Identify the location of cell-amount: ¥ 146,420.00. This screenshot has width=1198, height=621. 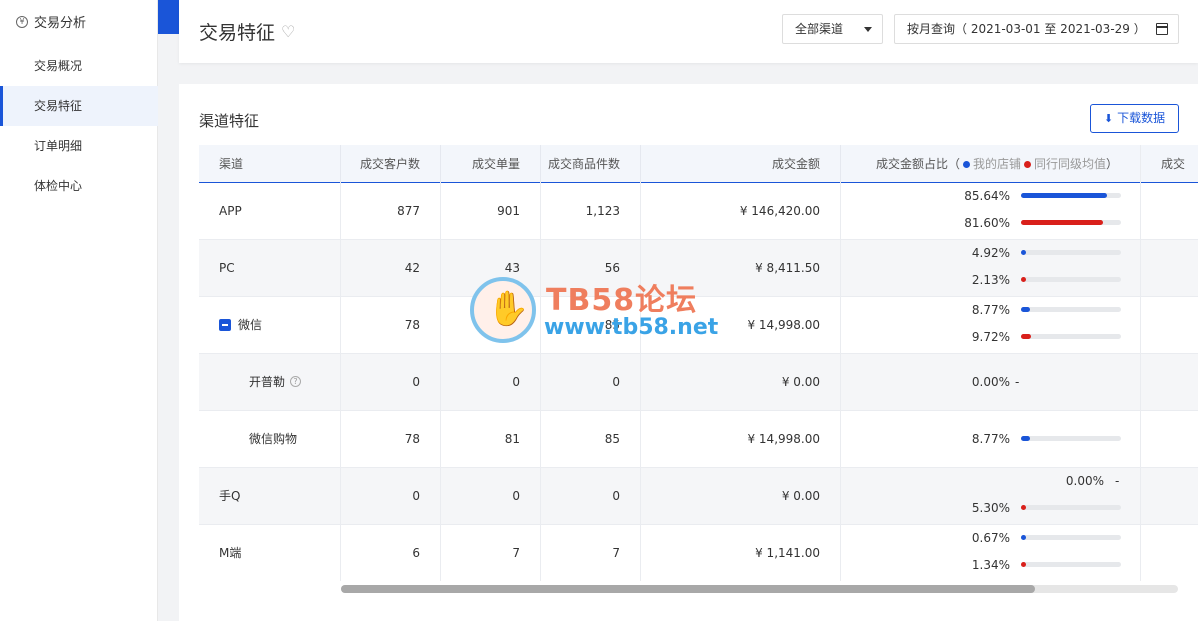
(741, 211).